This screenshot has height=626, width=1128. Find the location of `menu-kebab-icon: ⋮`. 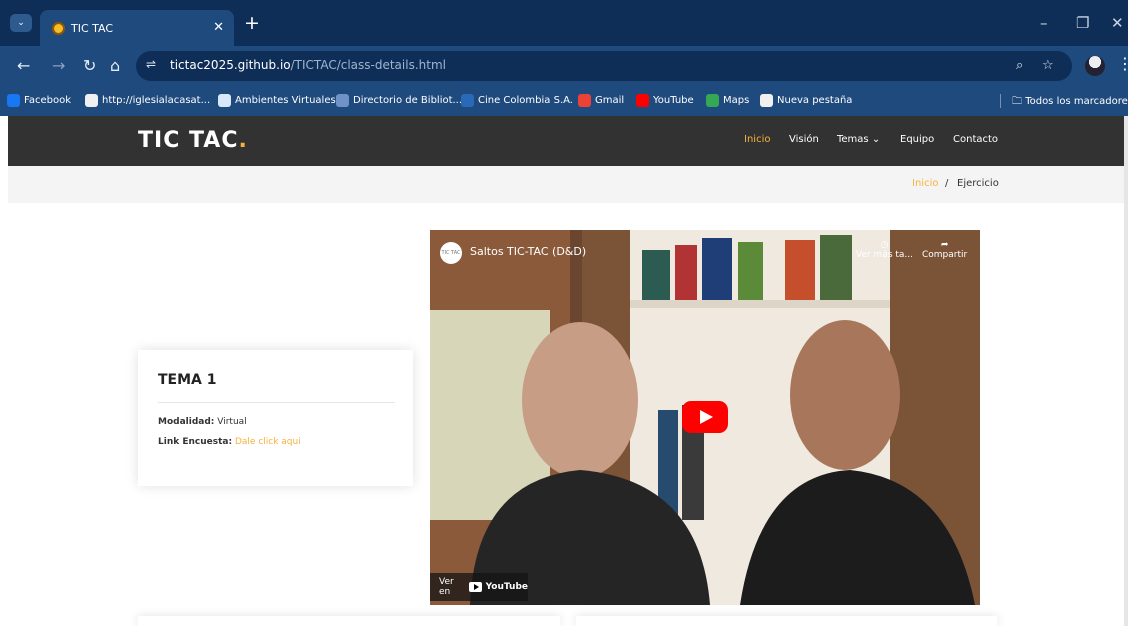

menu-kebab-icon: ⋮ is located at coordinates (1122, 63).